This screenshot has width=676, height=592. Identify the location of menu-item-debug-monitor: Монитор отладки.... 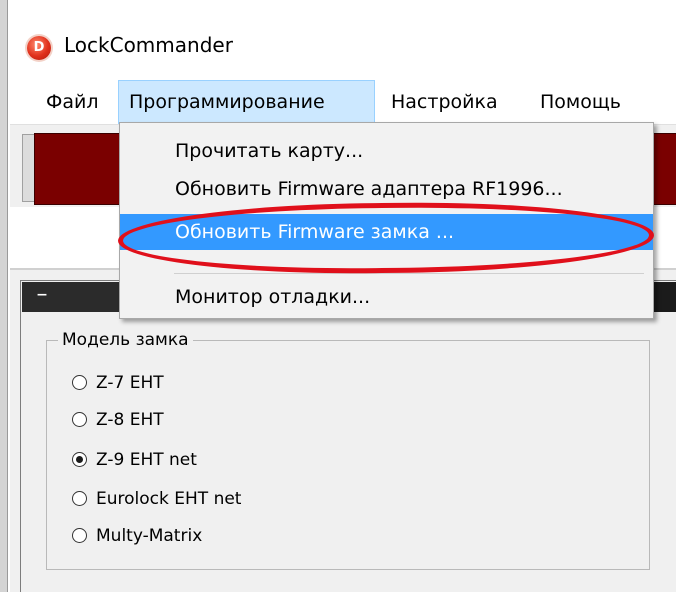
(386, 297).